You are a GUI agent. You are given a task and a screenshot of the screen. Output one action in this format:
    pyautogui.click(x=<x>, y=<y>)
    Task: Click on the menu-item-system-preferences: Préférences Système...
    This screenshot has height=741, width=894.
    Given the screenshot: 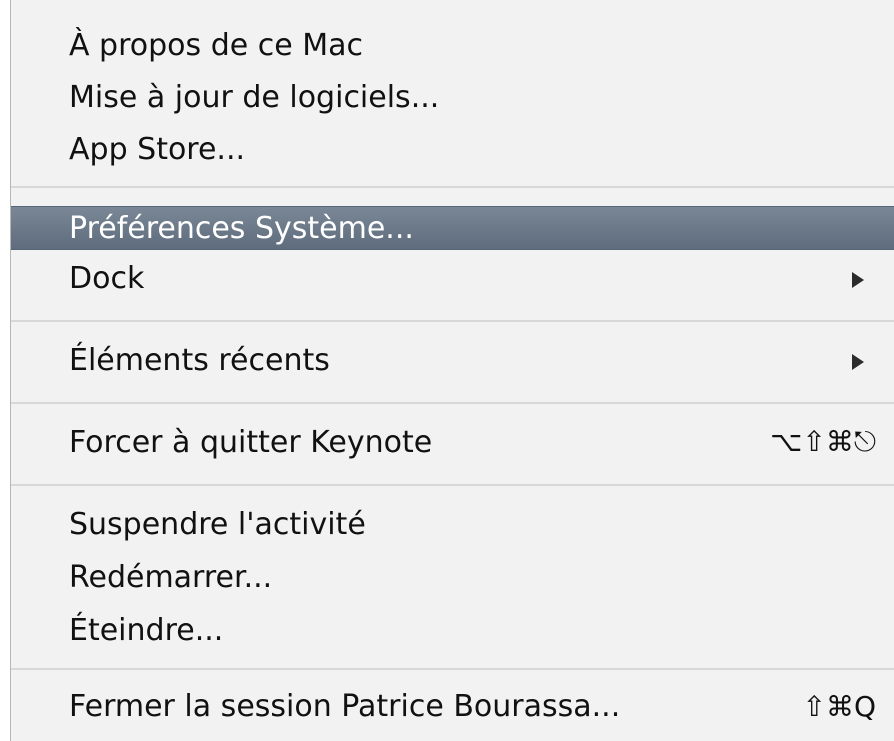 What is the action you would take?
    pyautogui.click(x=452, y=228)
    